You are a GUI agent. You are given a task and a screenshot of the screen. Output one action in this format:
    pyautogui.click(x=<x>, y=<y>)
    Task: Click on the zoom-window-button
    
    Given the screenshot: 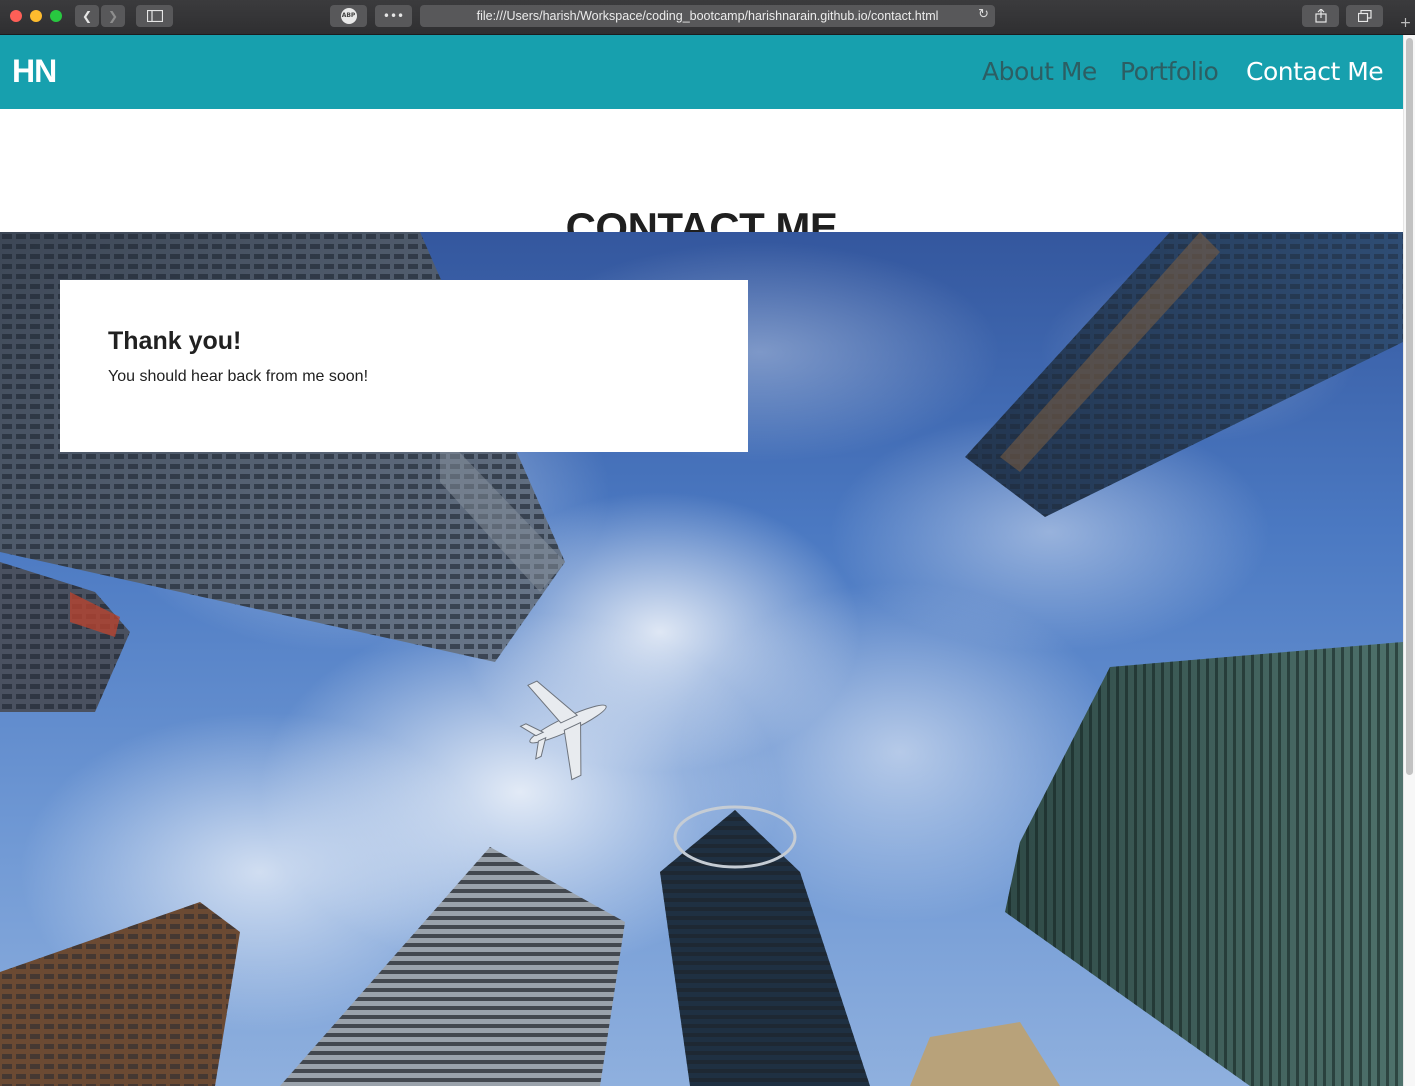 What is the action you would take?
    pyautogui.click(x=56, y=16)
    